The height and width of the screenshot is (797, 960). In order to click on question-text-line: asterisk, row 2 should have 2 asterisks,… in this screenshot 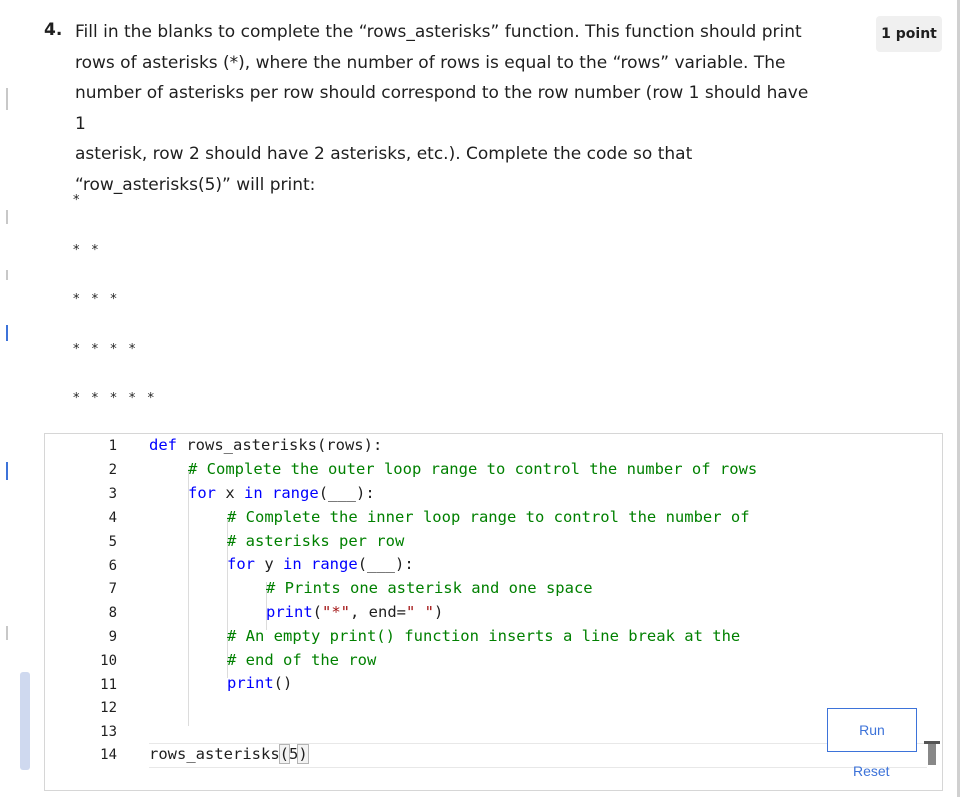, I will do `click(384, 154)`.